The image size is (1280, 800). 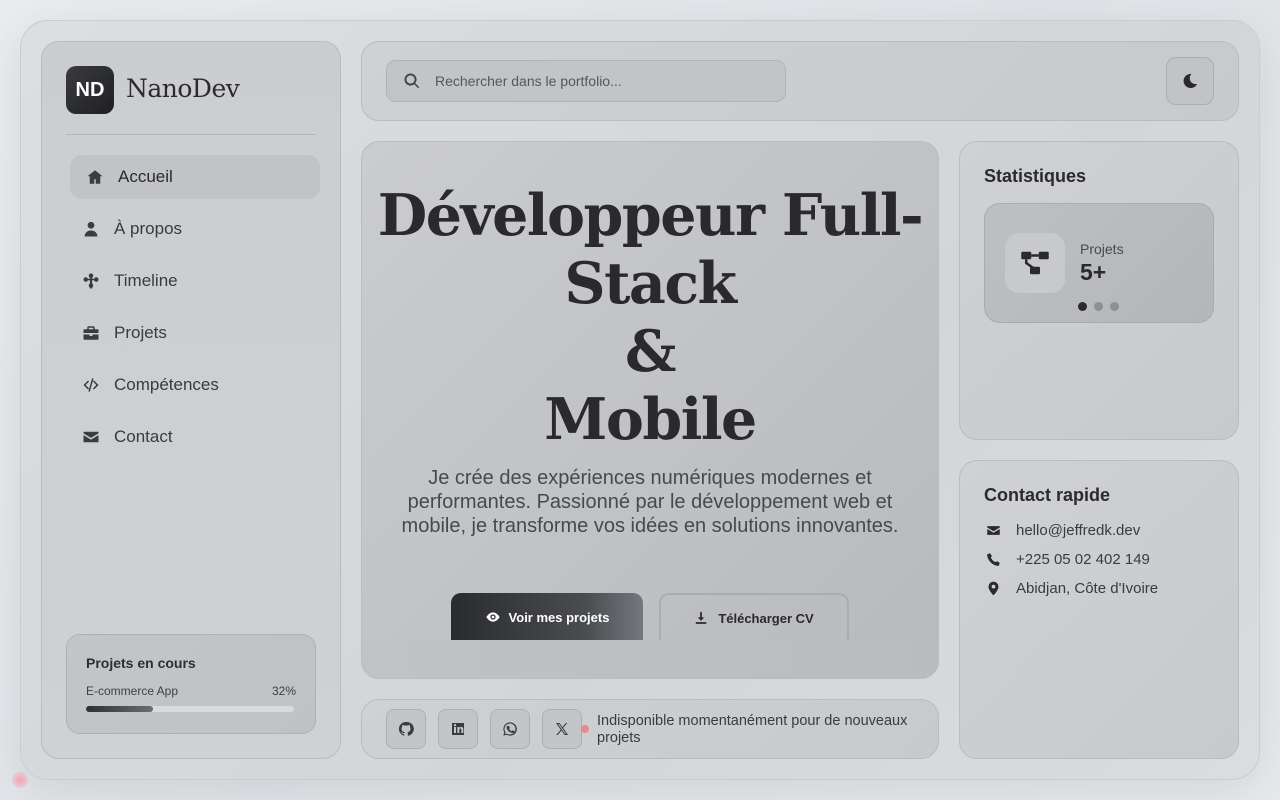 I want to click on sidebar-item-projets: Projets, so click(x=195, y=333).